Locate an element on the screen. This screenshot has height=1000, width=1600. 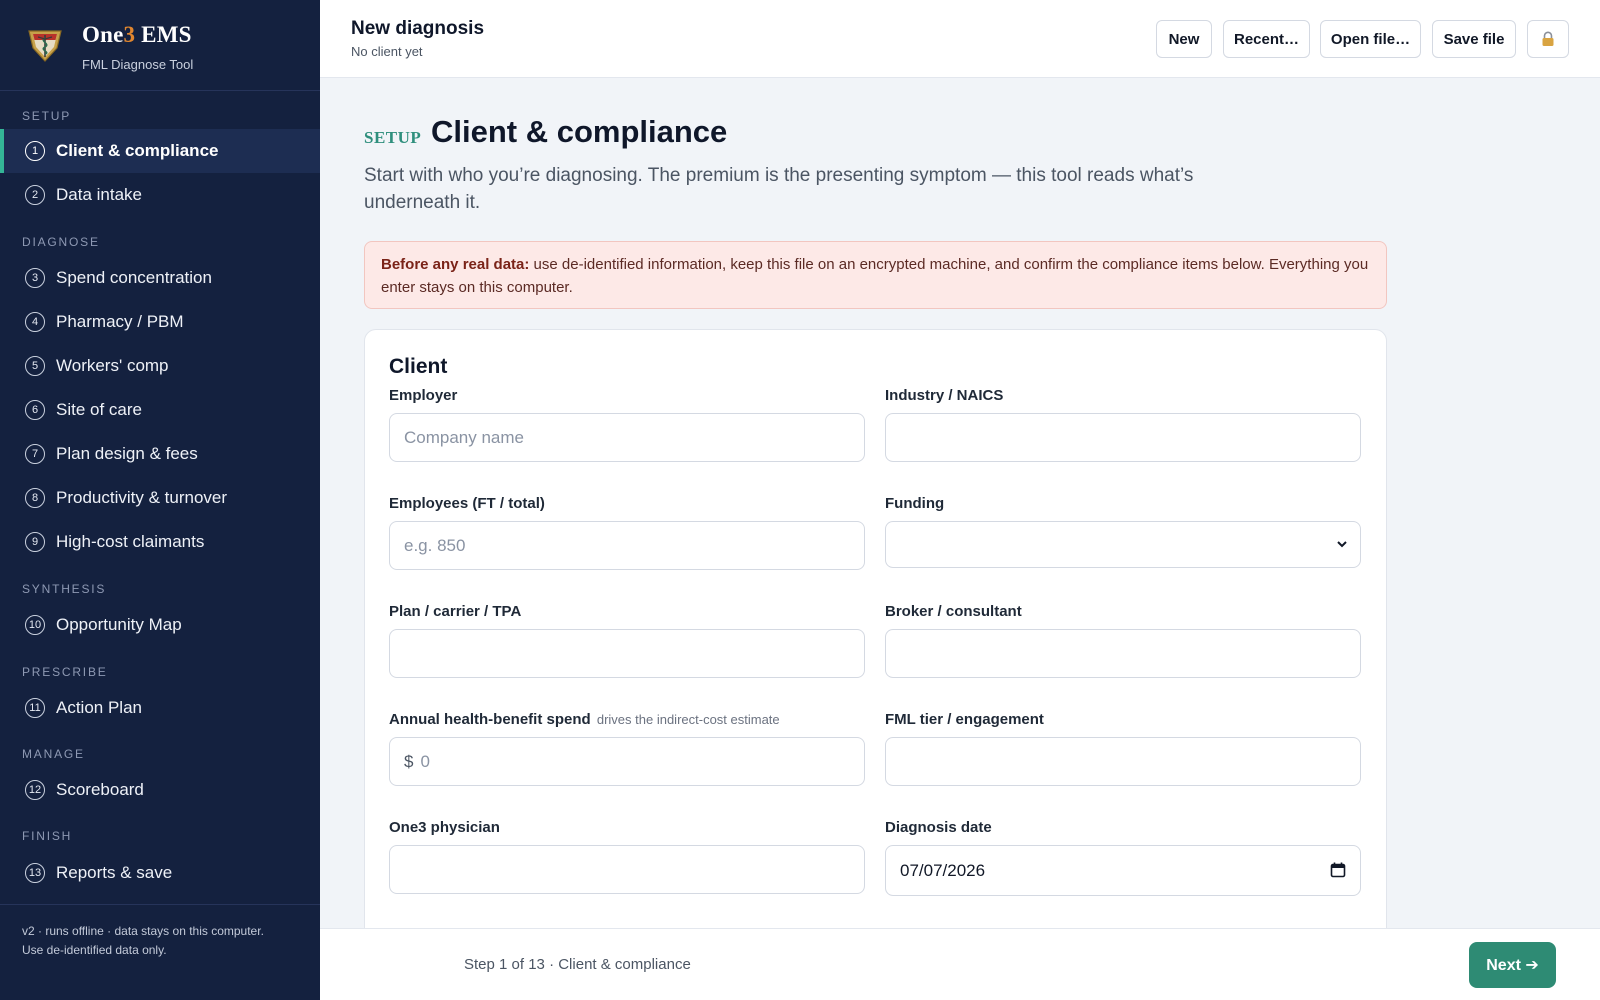
date-label: Diagnosis date is located at coordinates (938, 827).